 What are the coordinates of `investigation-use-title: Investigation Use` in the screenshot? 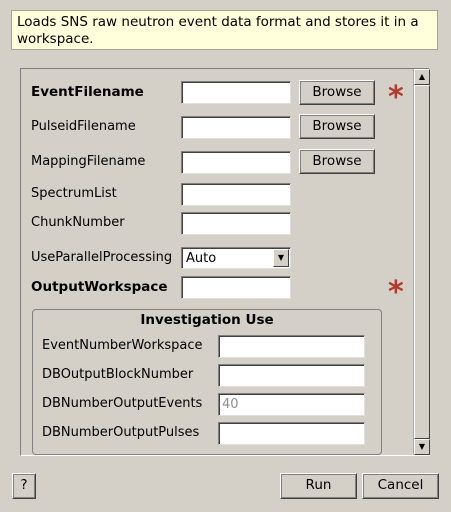 It's located at (207, 320).